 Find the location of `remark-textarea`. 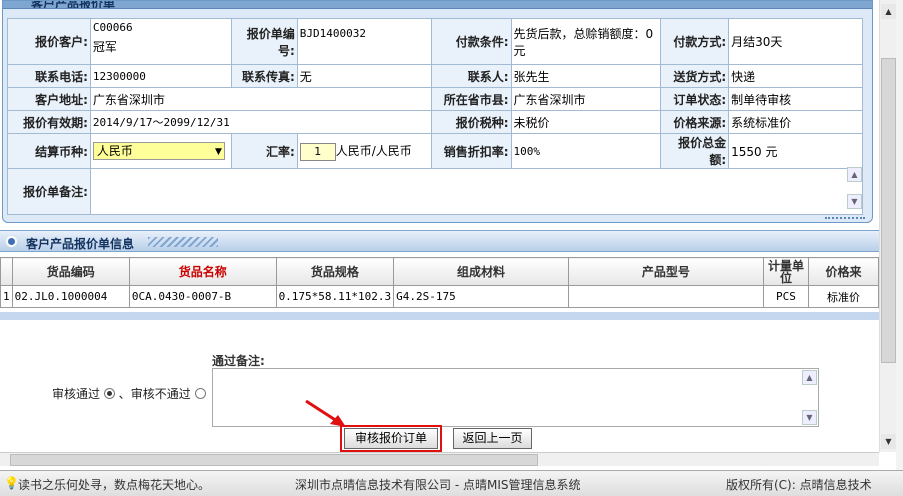

remark-textarea is located at coordinates (476, 191).